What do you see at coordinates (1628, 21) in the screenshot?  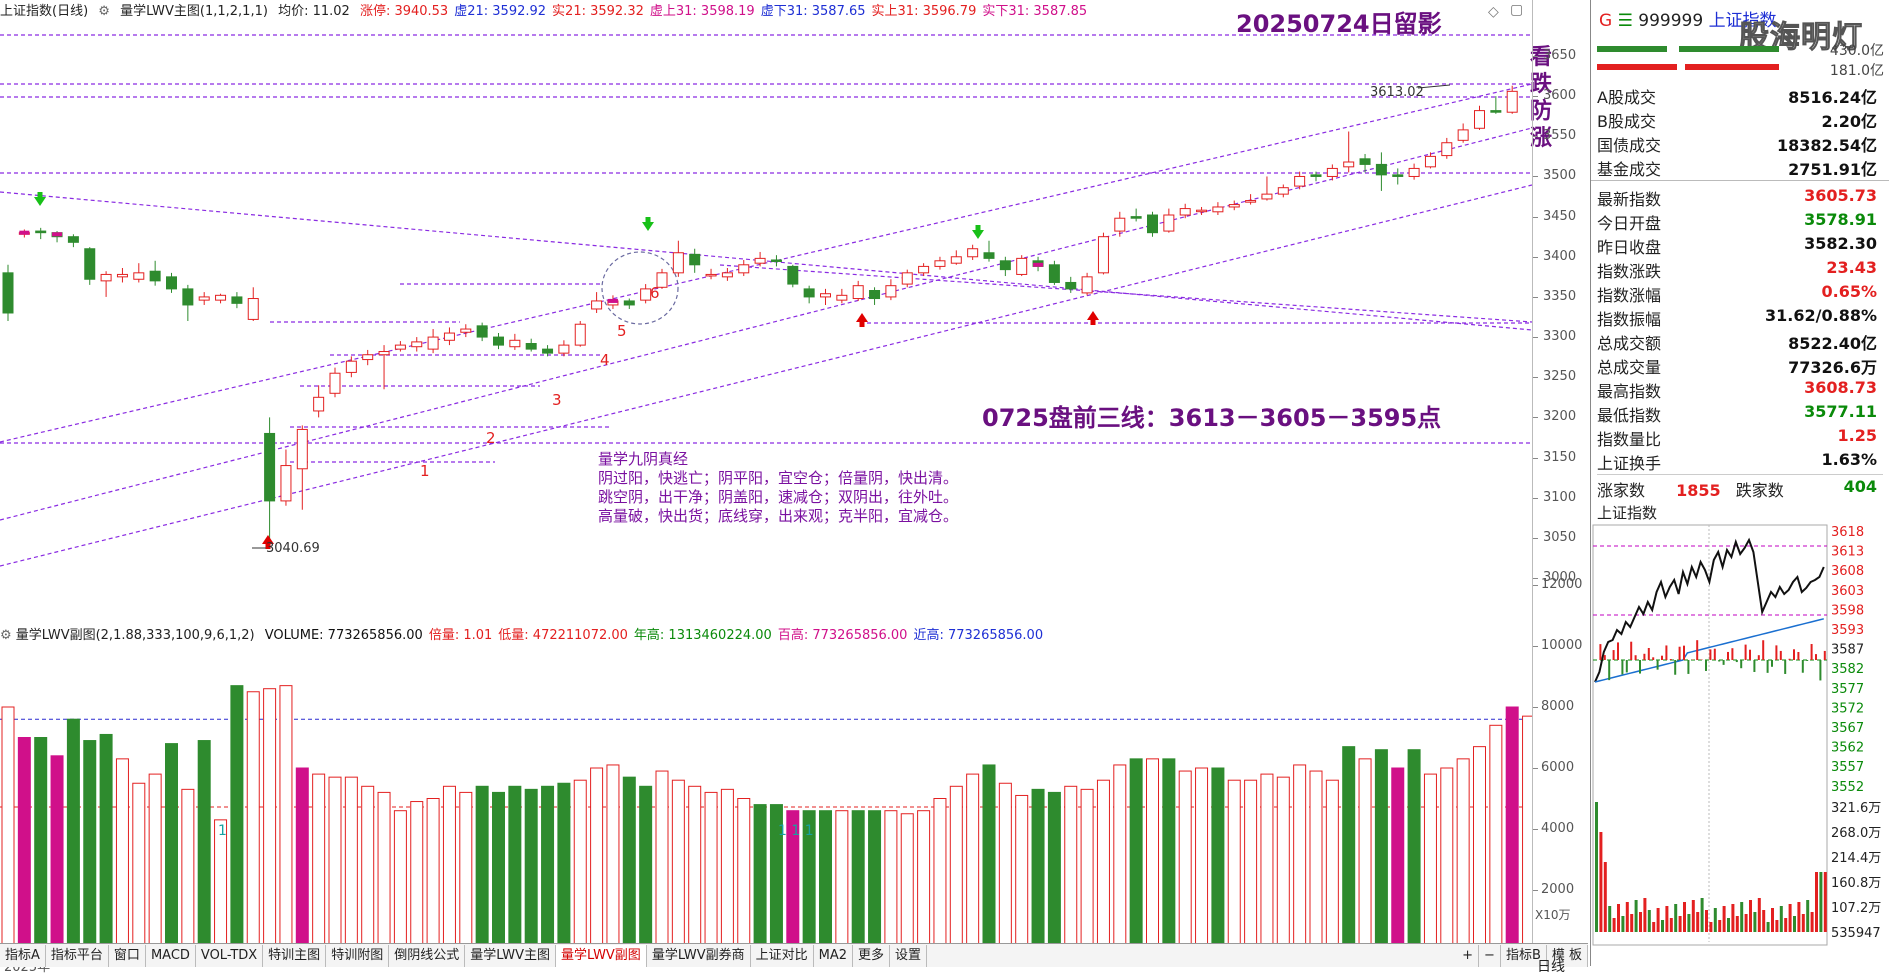 I see `menu-icon: ☰` at bounding box center [1628, 21].